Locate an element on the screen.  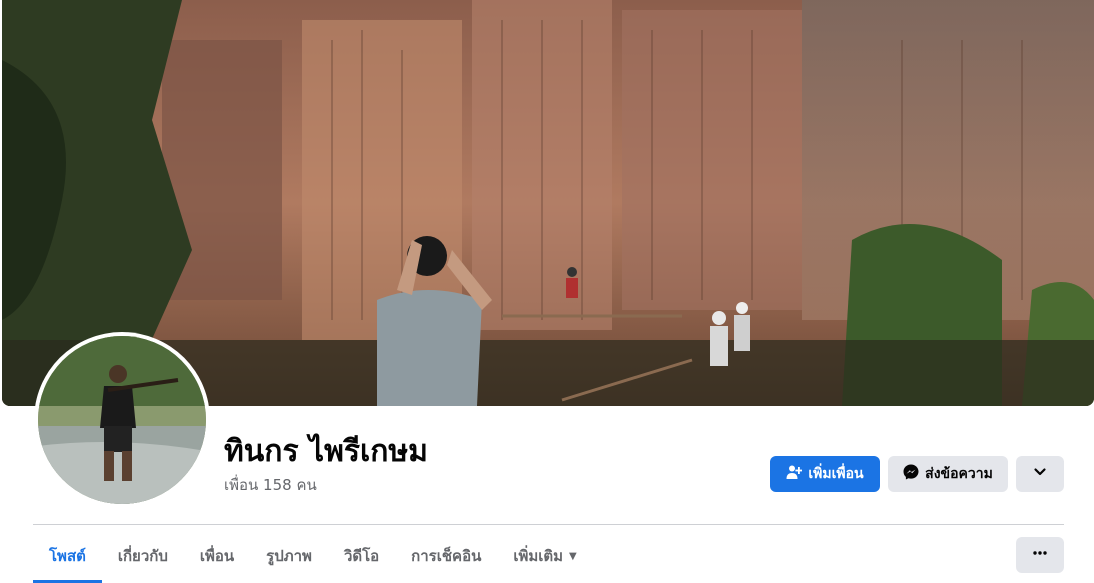
header-divider is located at coordinates (548, 524).